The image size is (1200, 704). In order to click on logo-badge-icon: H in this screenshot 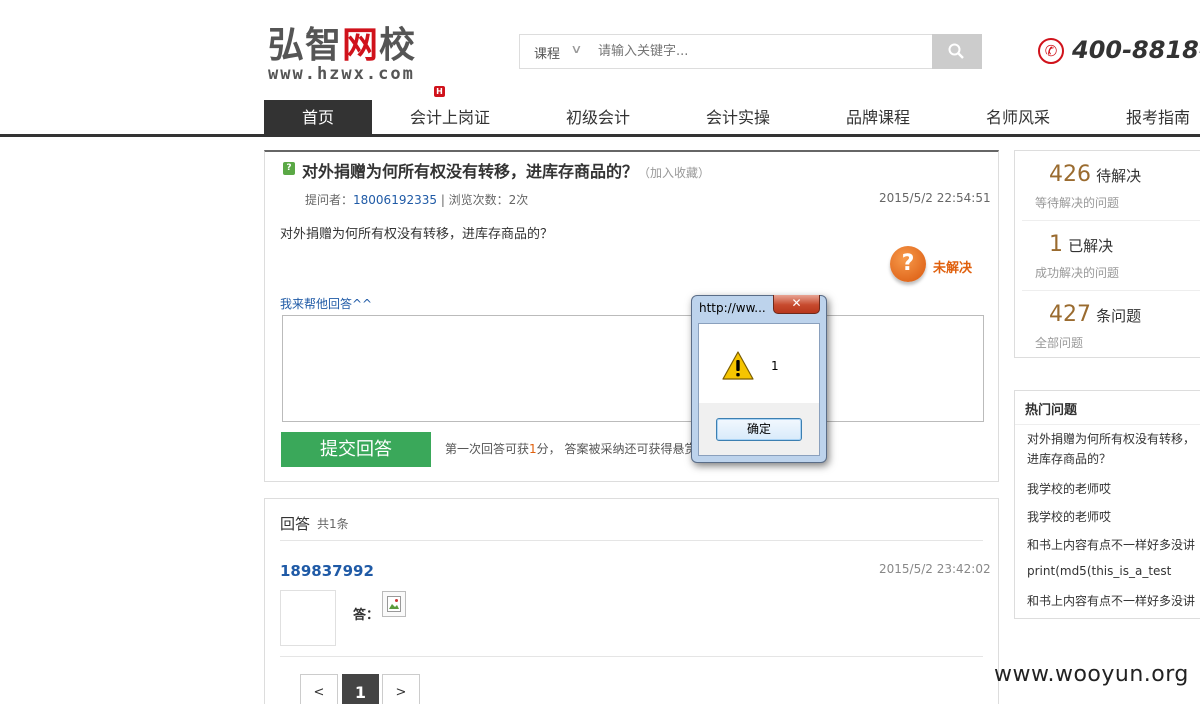, I will do `click(439, 91)`.